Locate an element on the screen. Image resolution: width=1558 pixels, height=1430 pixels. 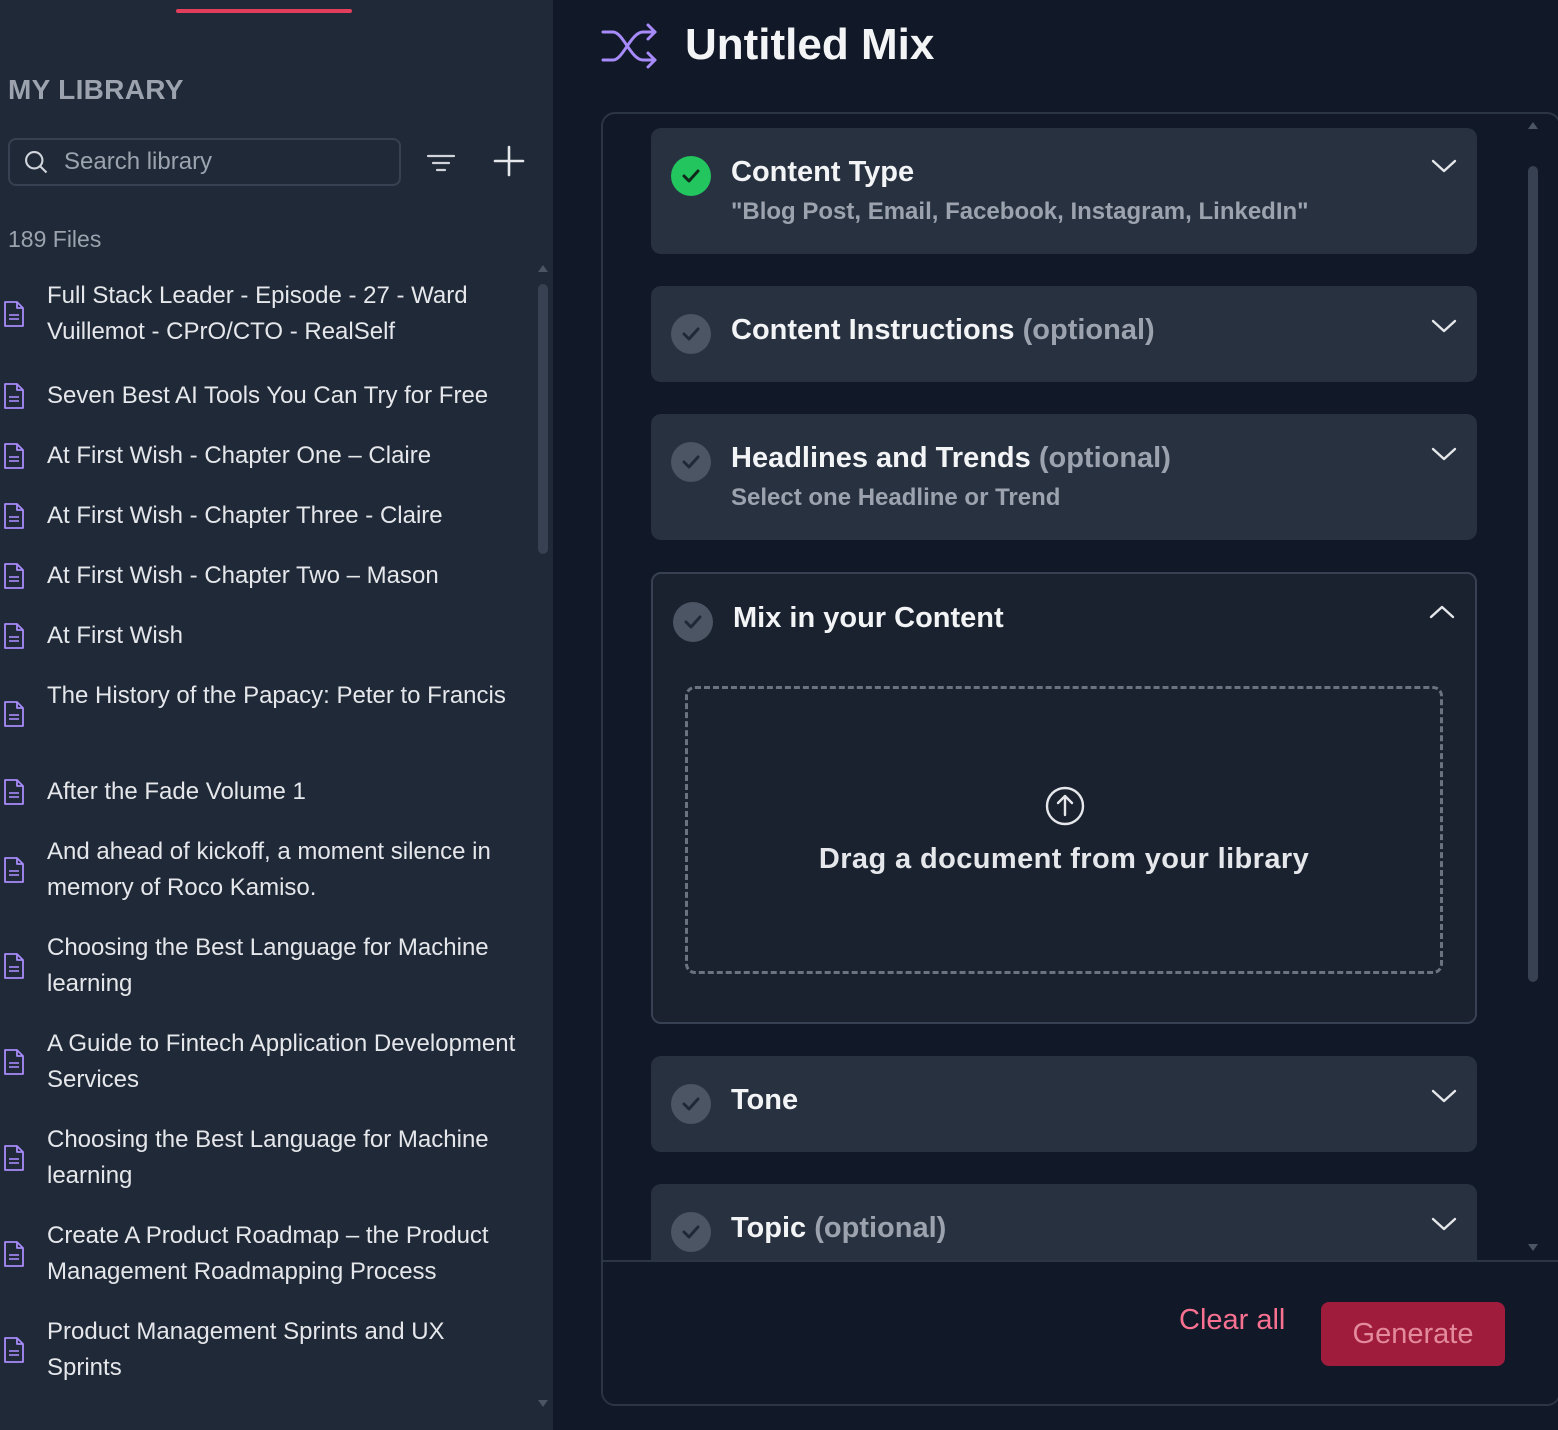
library-title: MY LIBRARY is located at coordinates (96, 89).